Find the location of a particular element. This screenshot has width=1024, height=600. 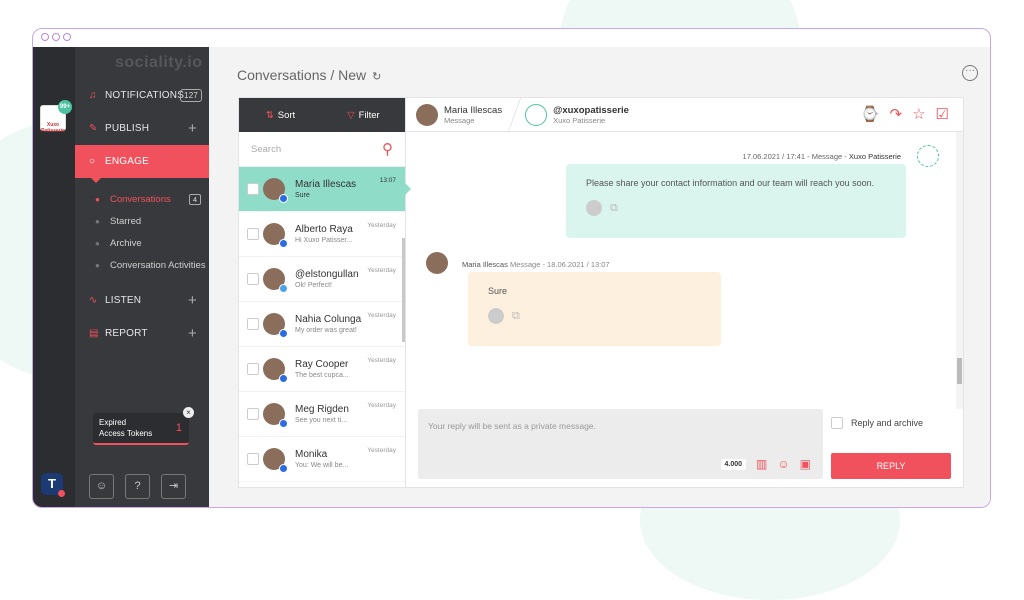

chat-scrollbar is located at coordinates (959, 270).